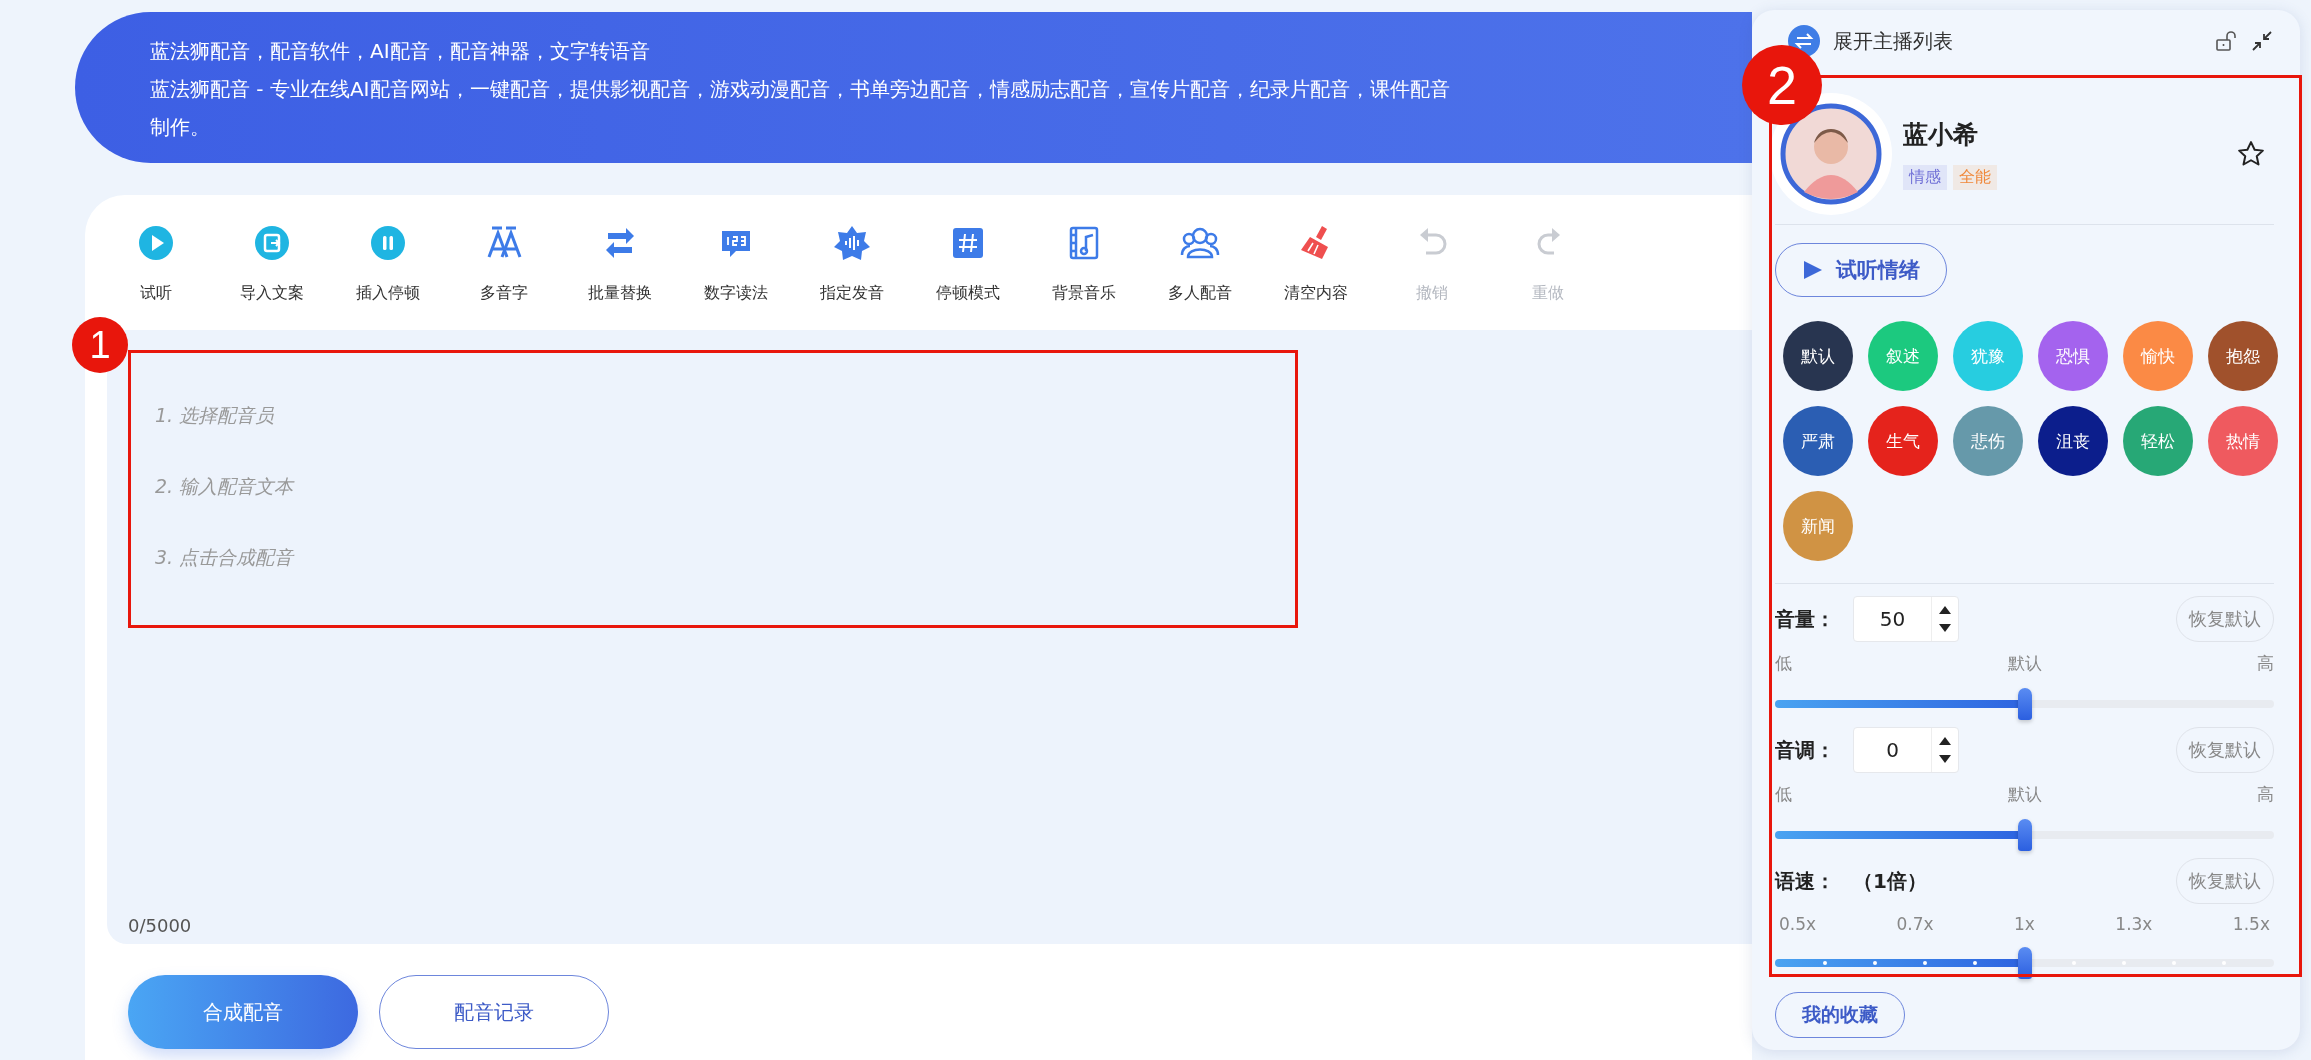 The image size is (2311, 1060). Describe the element at coordinates (1805, 619) in the screenshot. I see `setting-label: 音量：` at that location.